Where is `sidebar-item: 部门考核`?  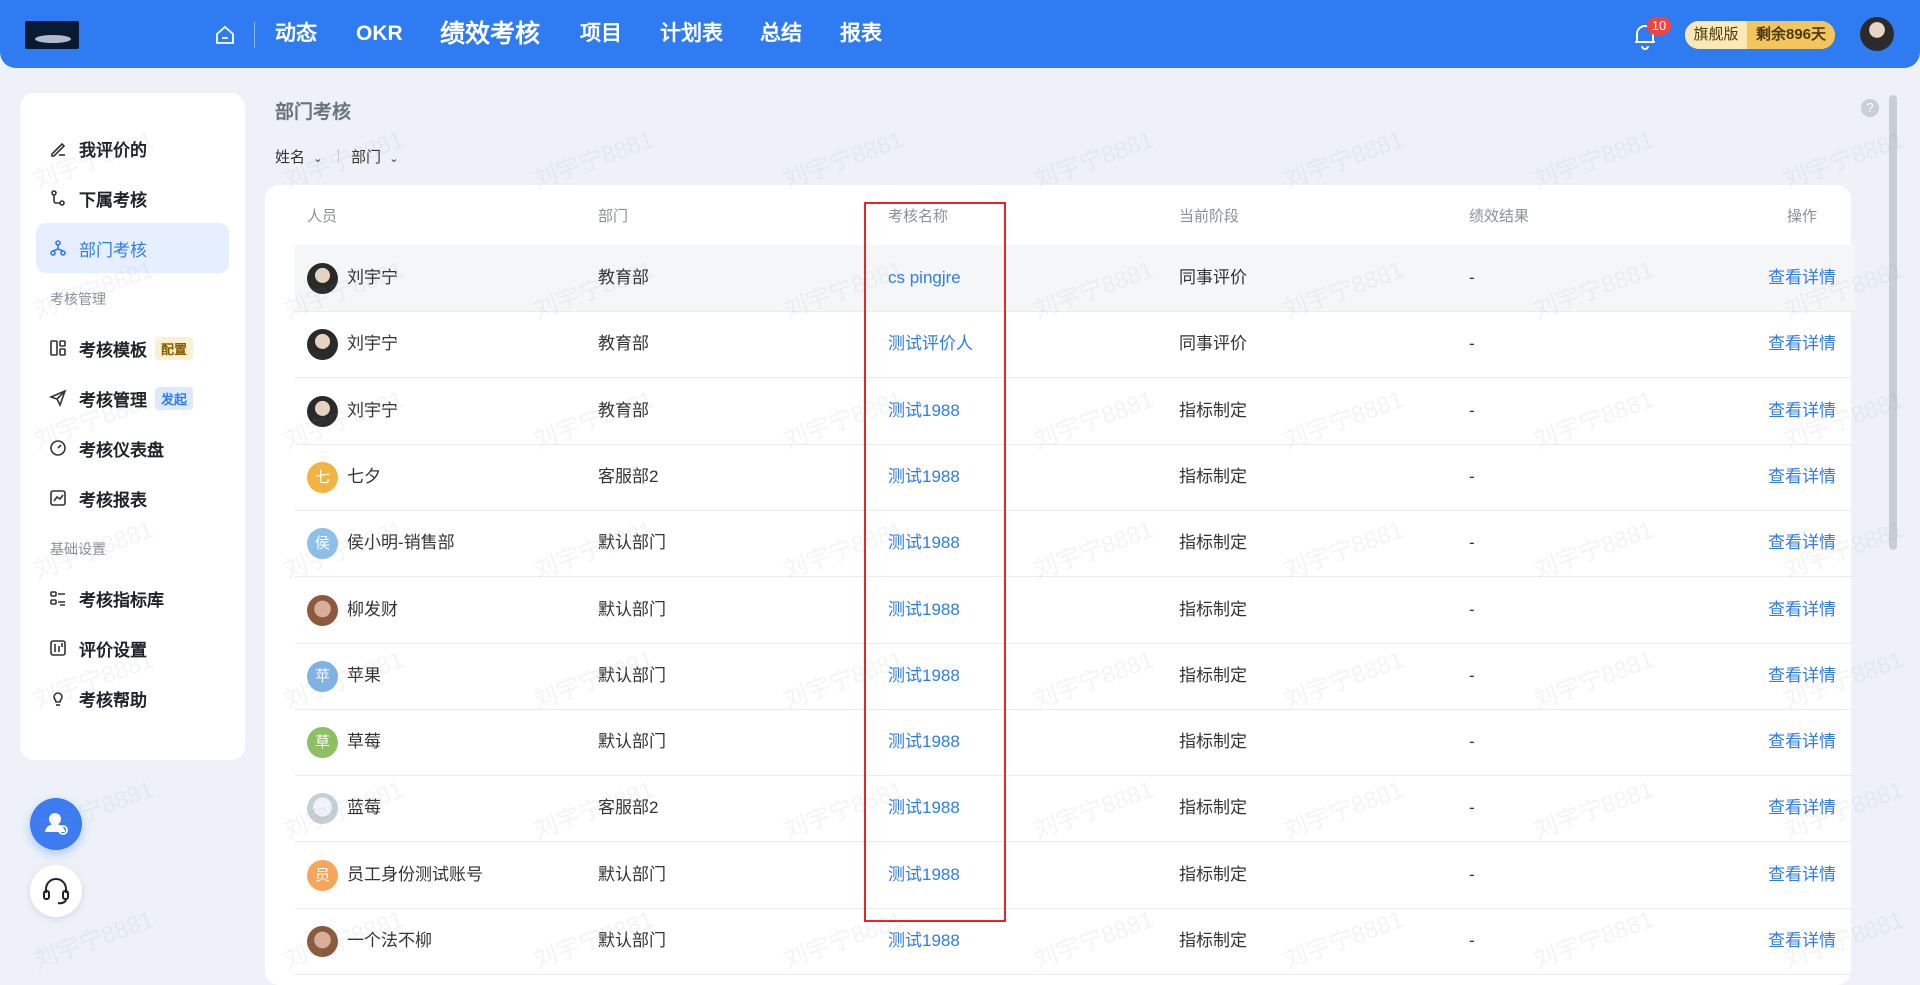 sidebar-item: 部门考核 is located at coordinates (132, 248).